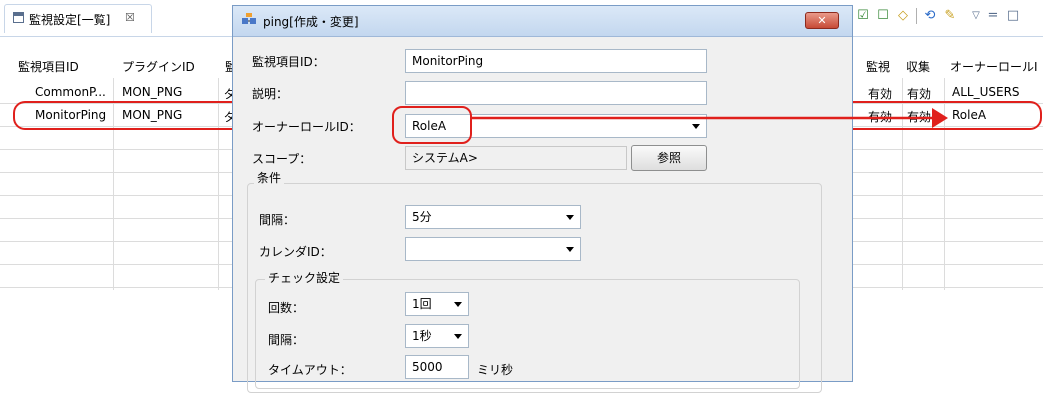 The width and height of the screenshot is (1043, 393). Describe the element at coordinates (311, 22) in the screenshot. I see `dialog-title: ping[作成・変更]` at that location.